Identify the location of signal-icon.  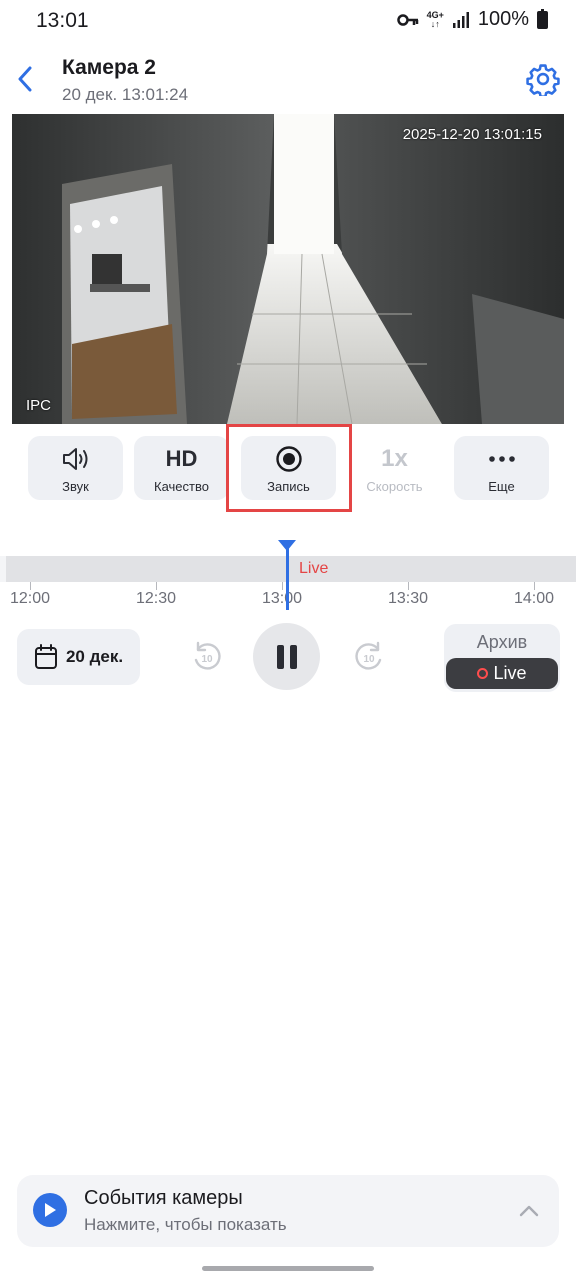
(460, 19).